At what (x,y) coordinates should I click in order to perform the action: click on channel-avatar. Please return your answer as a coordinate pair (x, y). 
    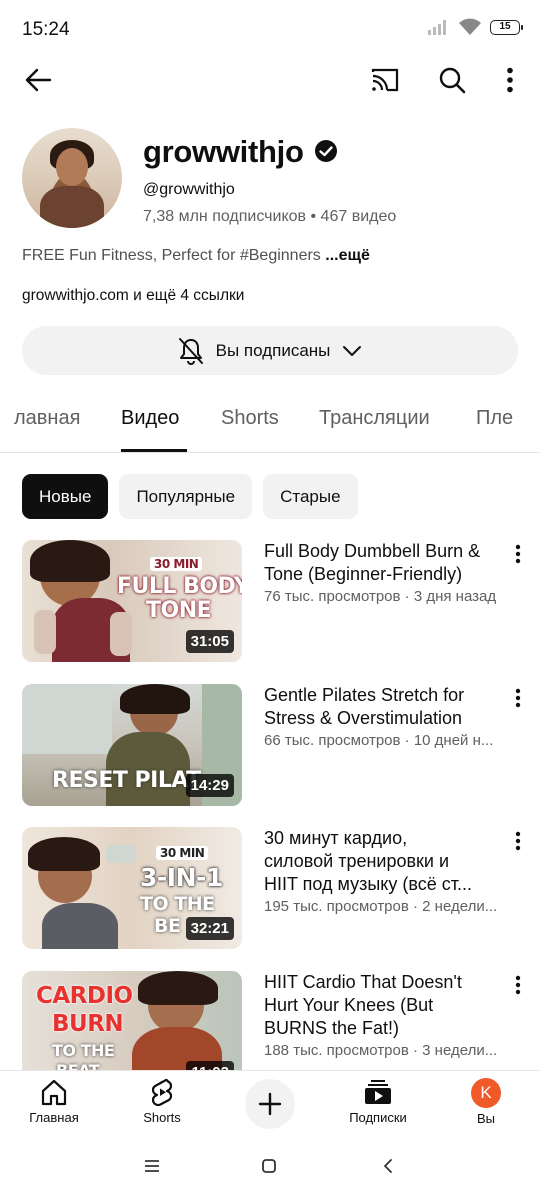
    Looking at the image, I should click on (72, 178).